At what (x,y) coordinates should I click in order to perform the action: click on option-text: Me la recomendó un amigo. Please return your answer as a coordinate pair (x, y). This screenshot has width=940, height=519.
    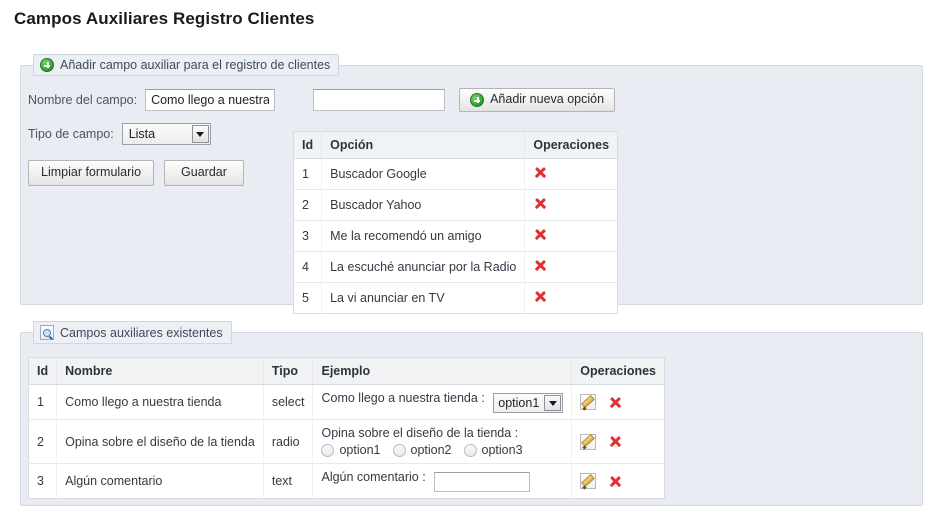
    Looking at the image, I should click on (423, 236).